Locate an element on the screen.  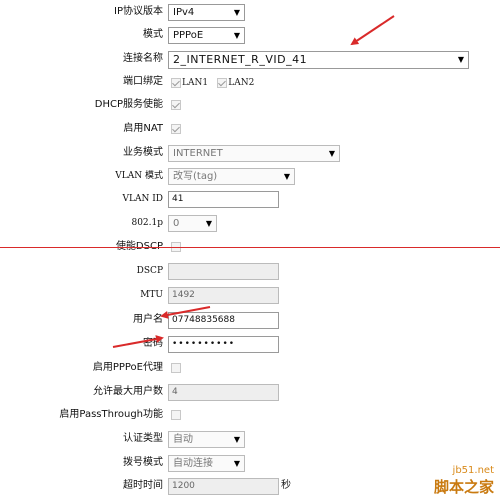
watermark: jb51.net 脚本之家 is located at coordinates (464, 481).